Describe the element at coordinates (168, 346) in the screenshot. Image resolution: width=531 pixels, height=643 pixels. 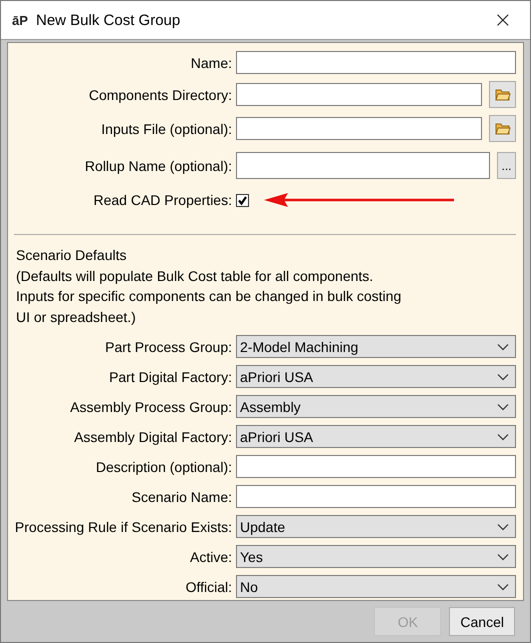
I see `field-label: Part Process Group:` at that location.